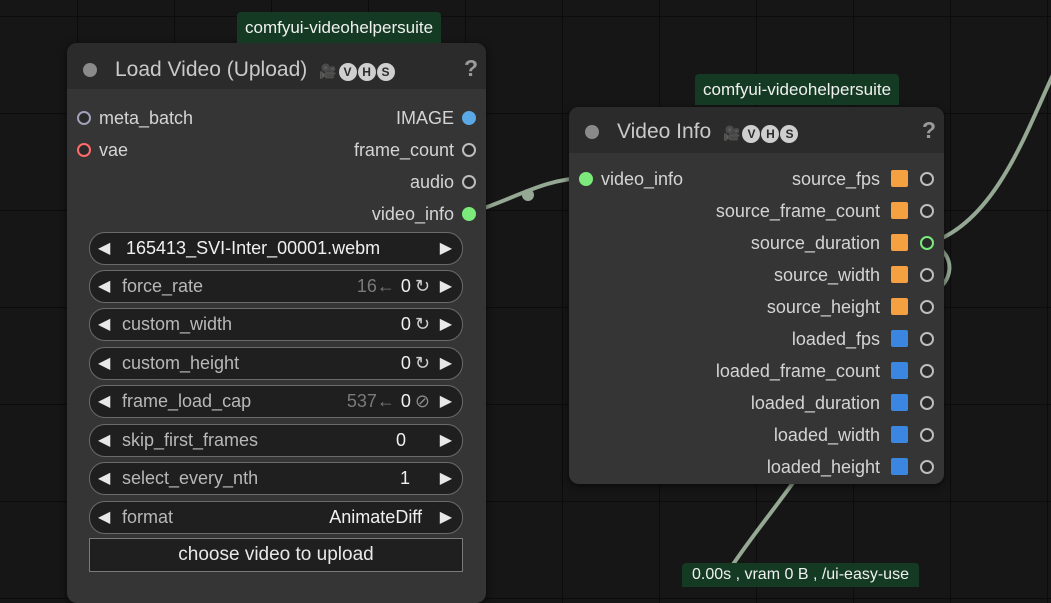 Image resolution: width=1051 pixels, height=603 pixels. I want to click on select-every-nth-widget: ◀ select_every_nth 1 ▶, so click(276, 478).